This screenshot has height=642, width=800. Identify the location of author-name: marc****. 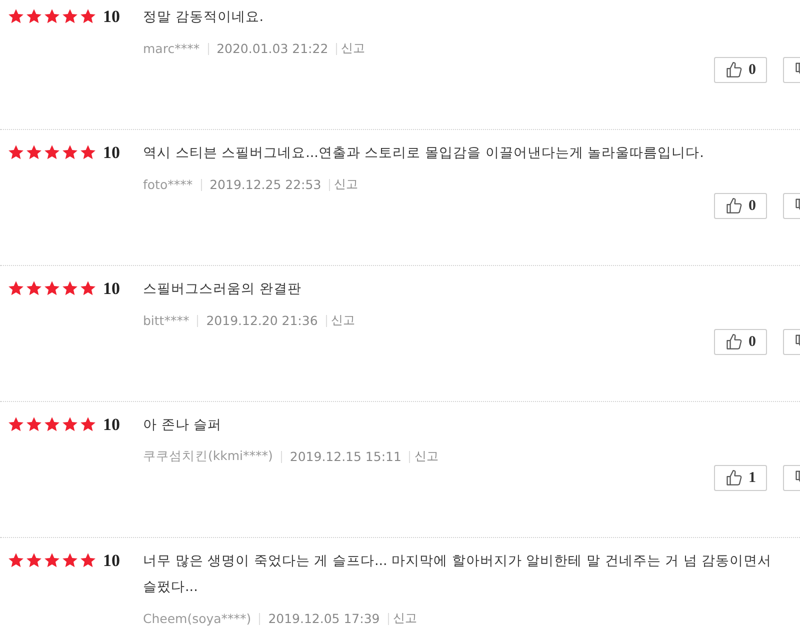
(171, 48).